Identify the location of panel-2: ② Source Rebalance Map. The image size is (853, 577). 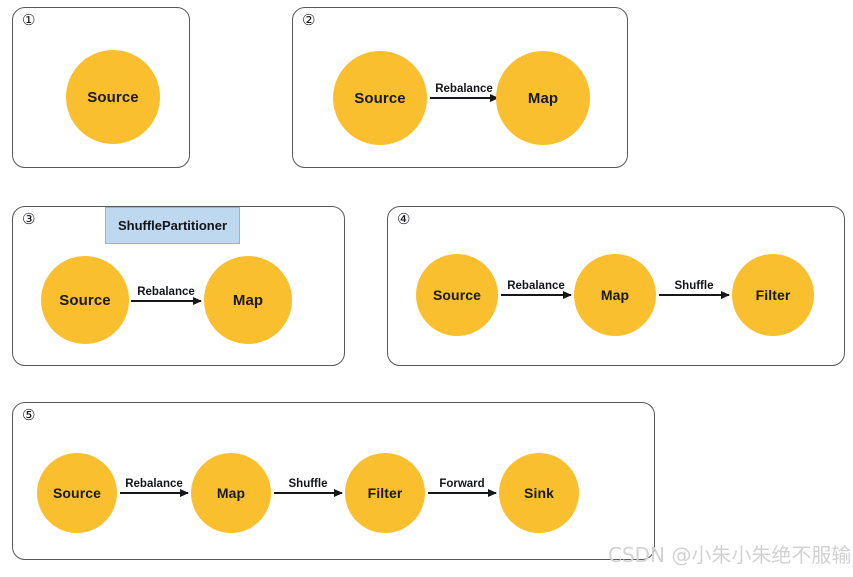
(460, 87).